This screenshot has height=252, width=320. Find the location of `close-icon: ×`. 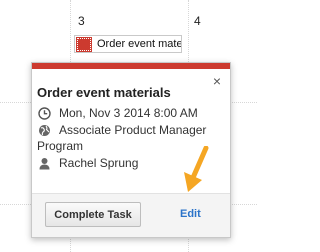

close-icon: × is located at coordinates (217, 81).